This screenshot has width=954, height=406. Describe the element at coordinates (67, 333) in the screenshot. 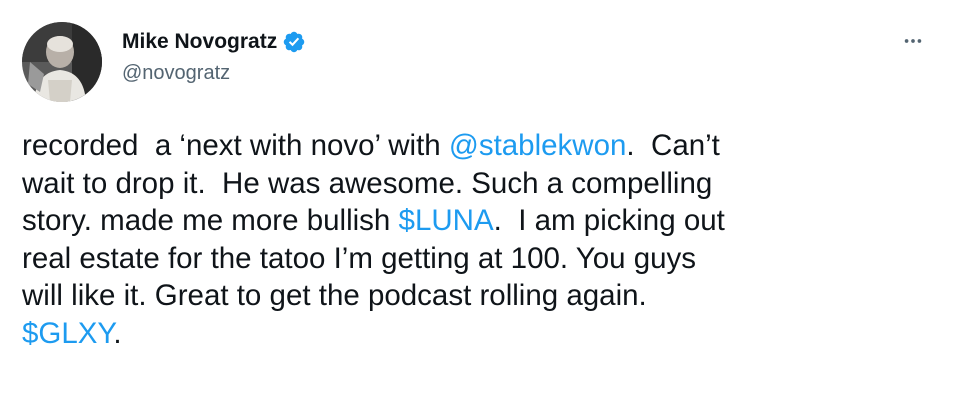

I see `cashtag-link: $GLXY` at that location.